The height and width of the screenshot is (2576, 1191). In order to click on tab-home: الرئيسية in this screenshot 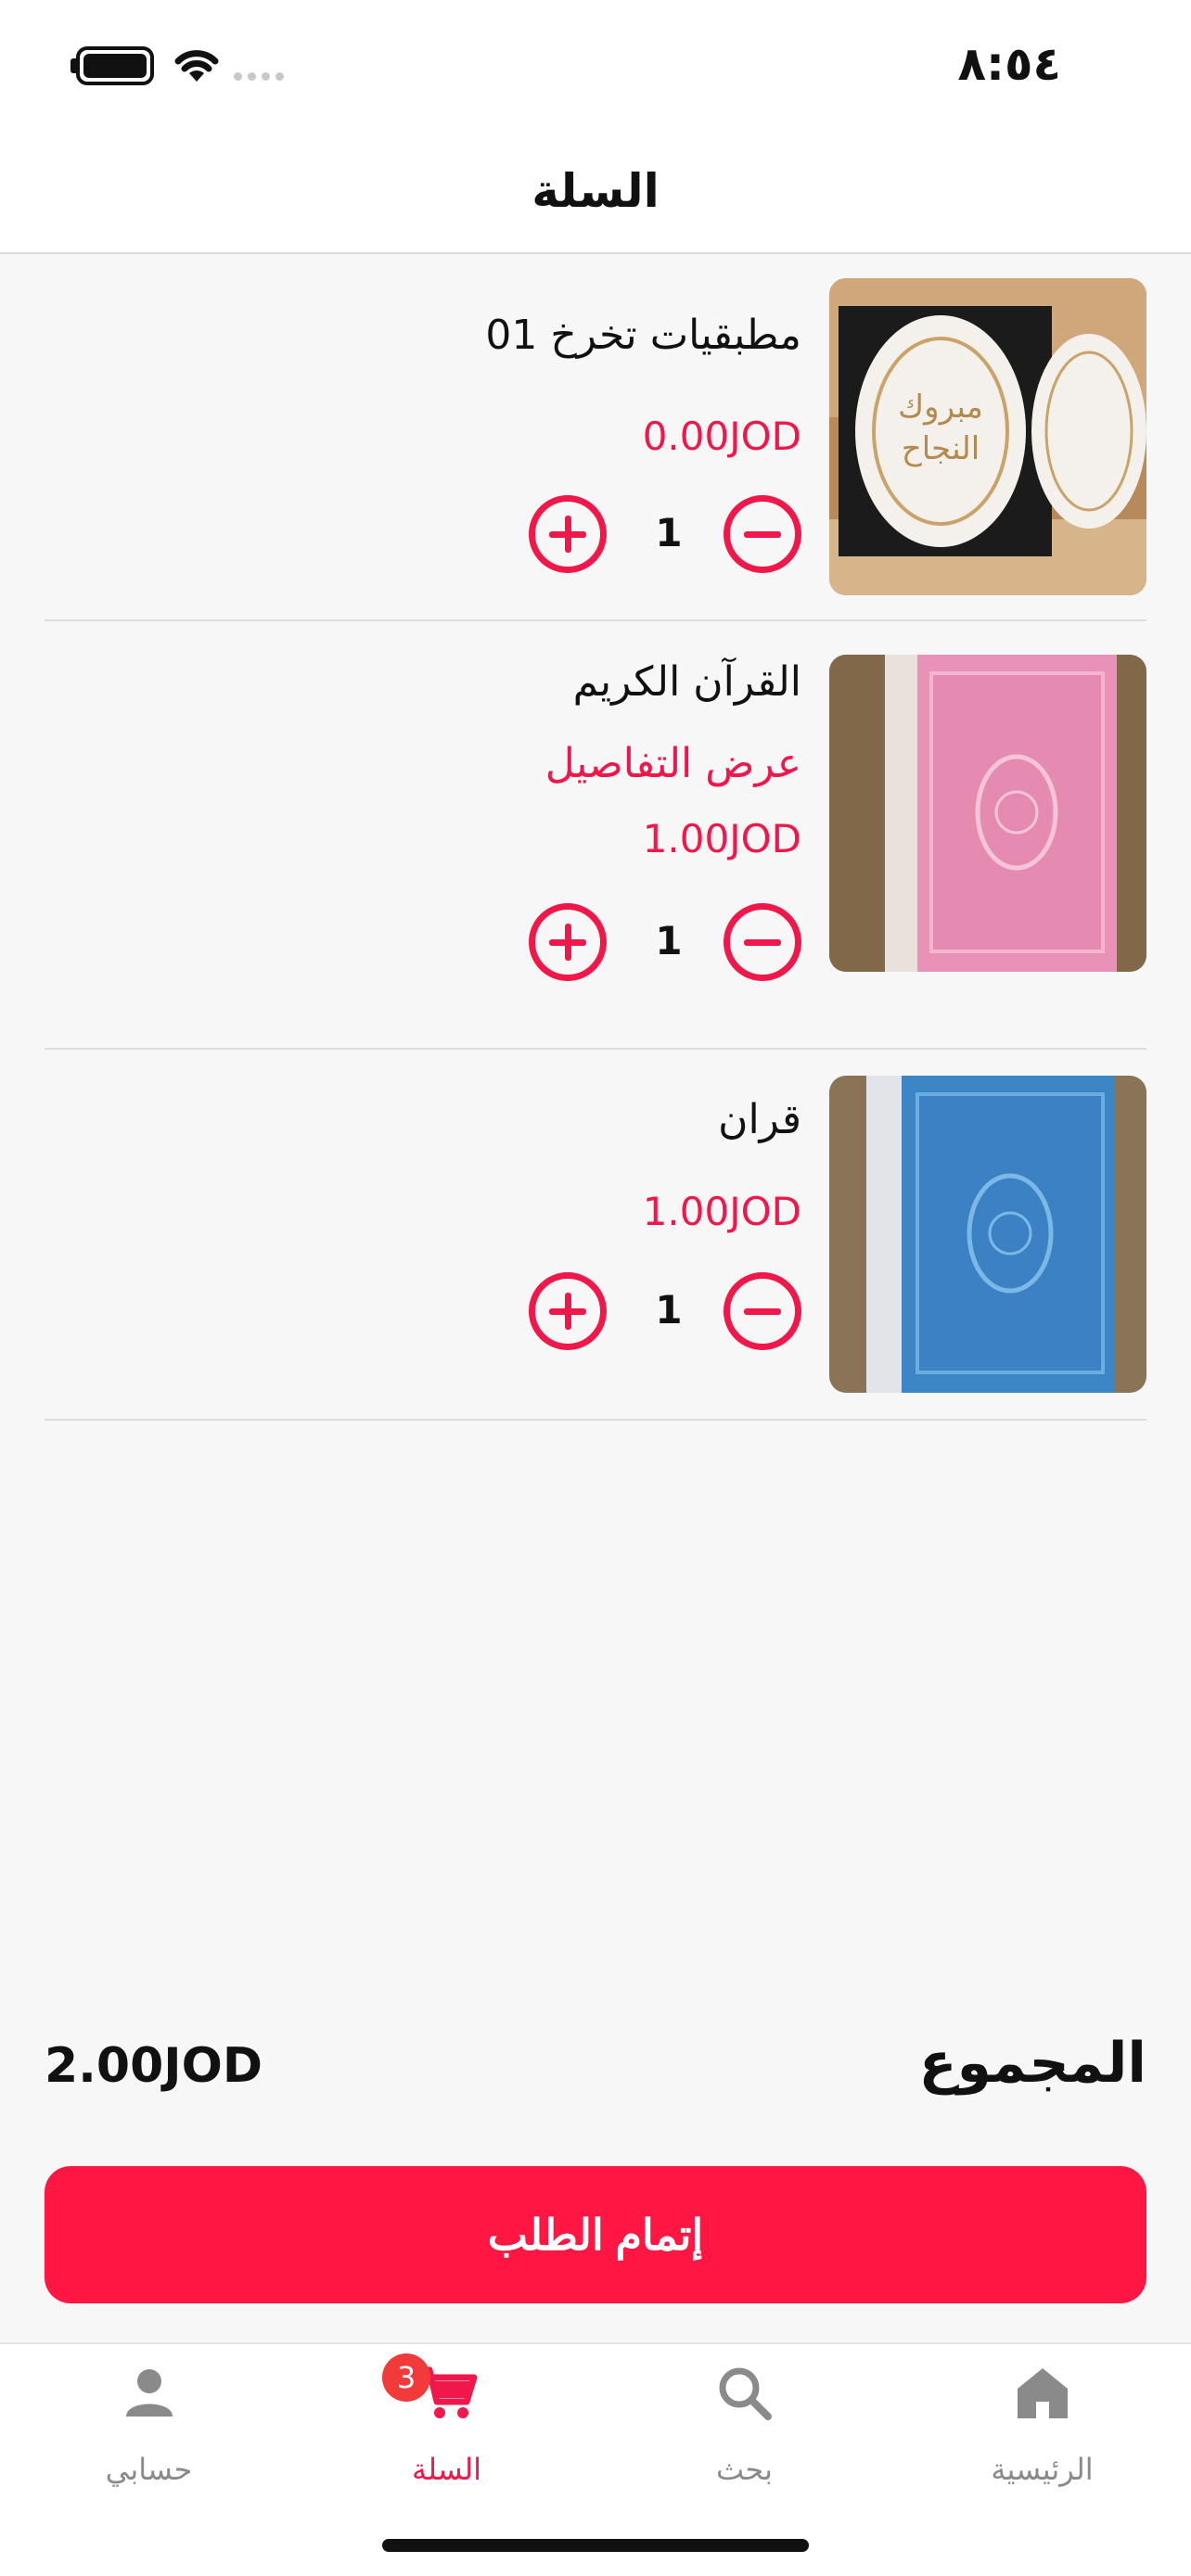, I will do `click(1042, 2427)`.